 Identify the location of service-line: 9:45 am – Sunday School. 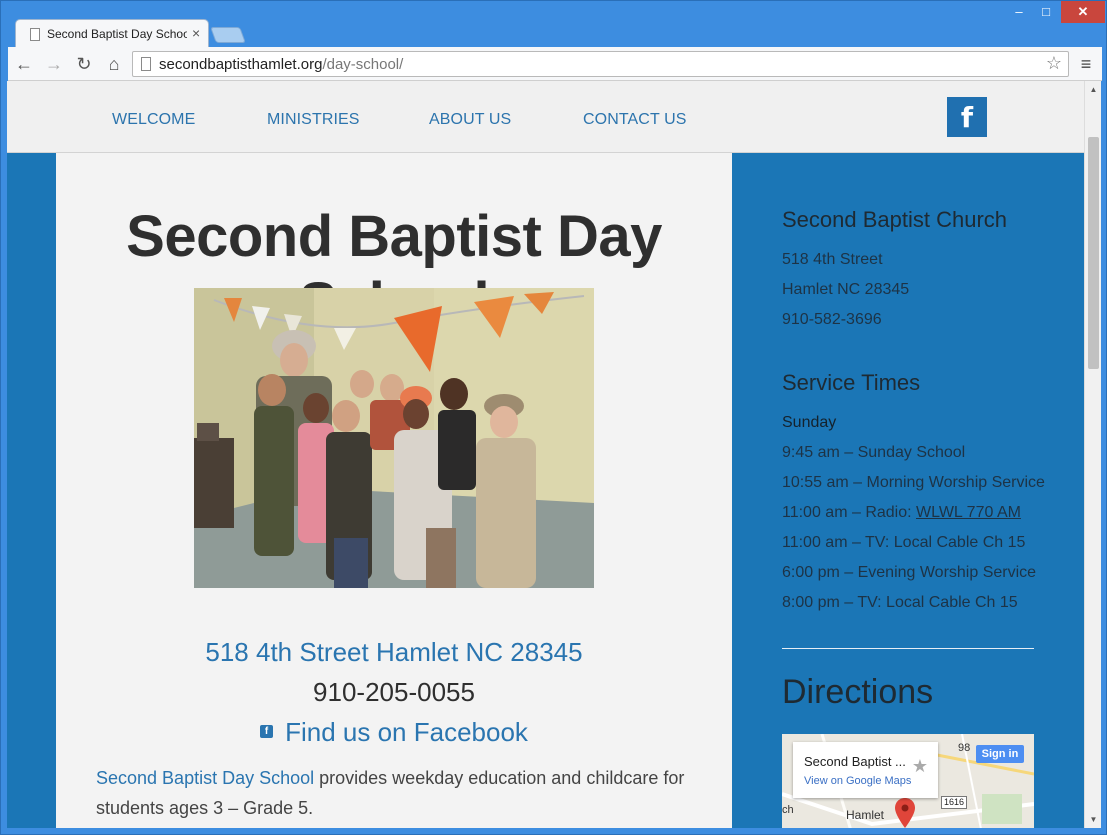
(874, 452).